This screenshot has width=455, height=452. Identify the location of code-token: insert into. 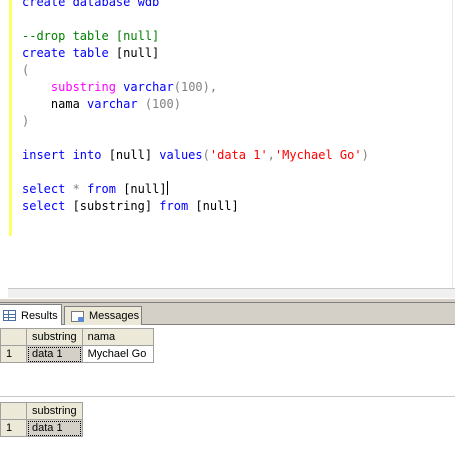
(62, 155).